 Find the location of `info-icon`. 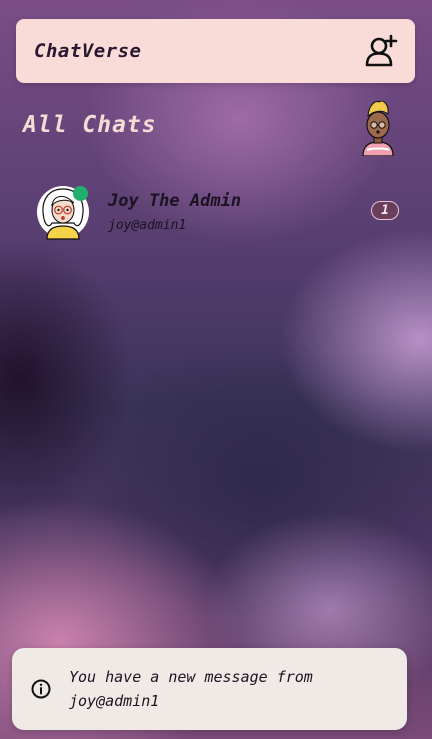

info-icon is located at coordinates (41, 689).